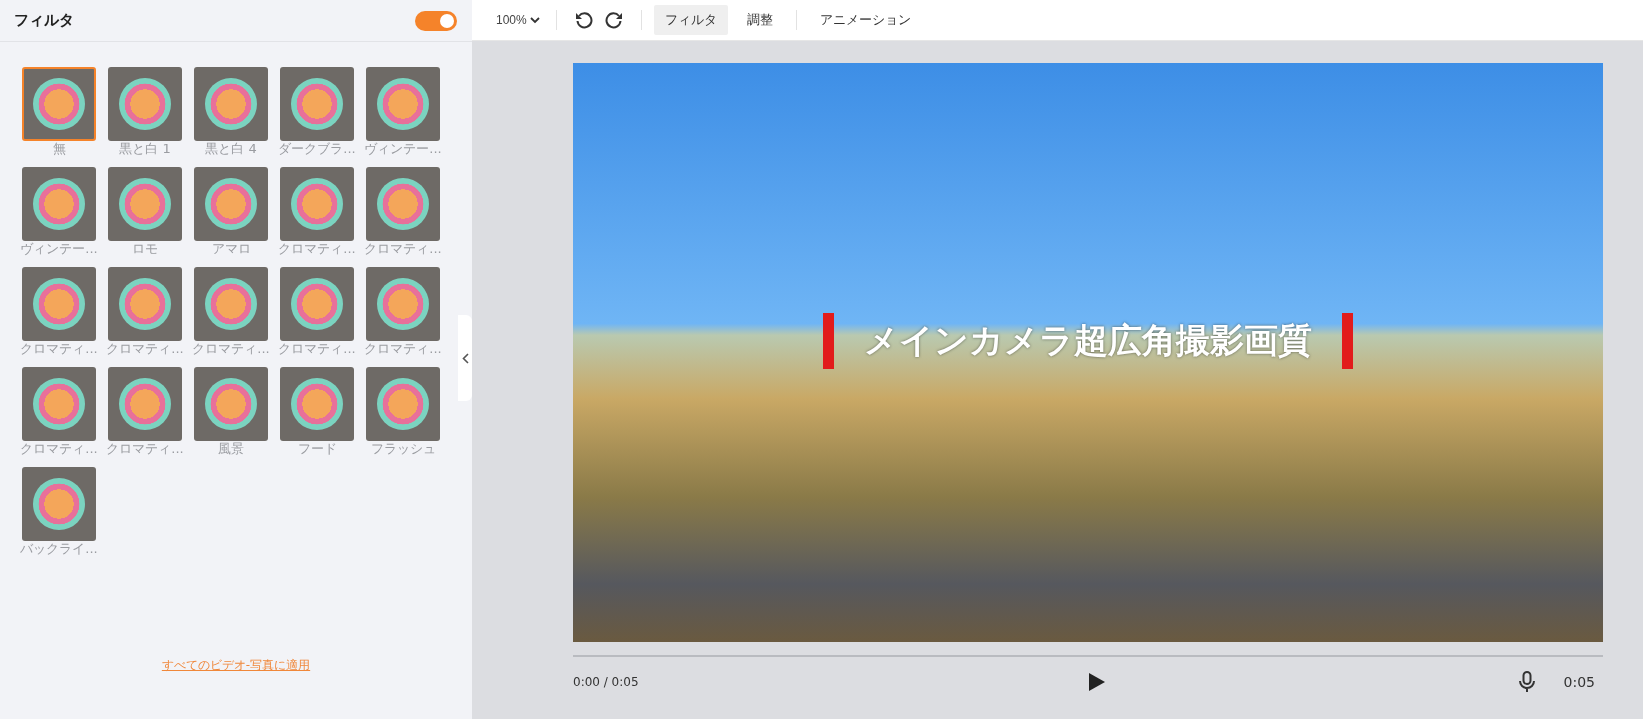 This screenshot has height=719, width=1643. Describe the element at coordinates (534, 20) in the screenshot. I see `chevron-down-icon` at that location.